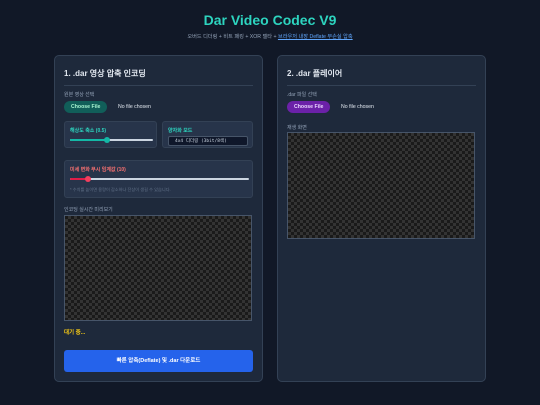 This screenshot has height=405, width=540. What do you see at coordinates (302, 95) in the screenshot?
I see `dar-file-label: .dar 파일 선택` at bounding box center [302, 95].